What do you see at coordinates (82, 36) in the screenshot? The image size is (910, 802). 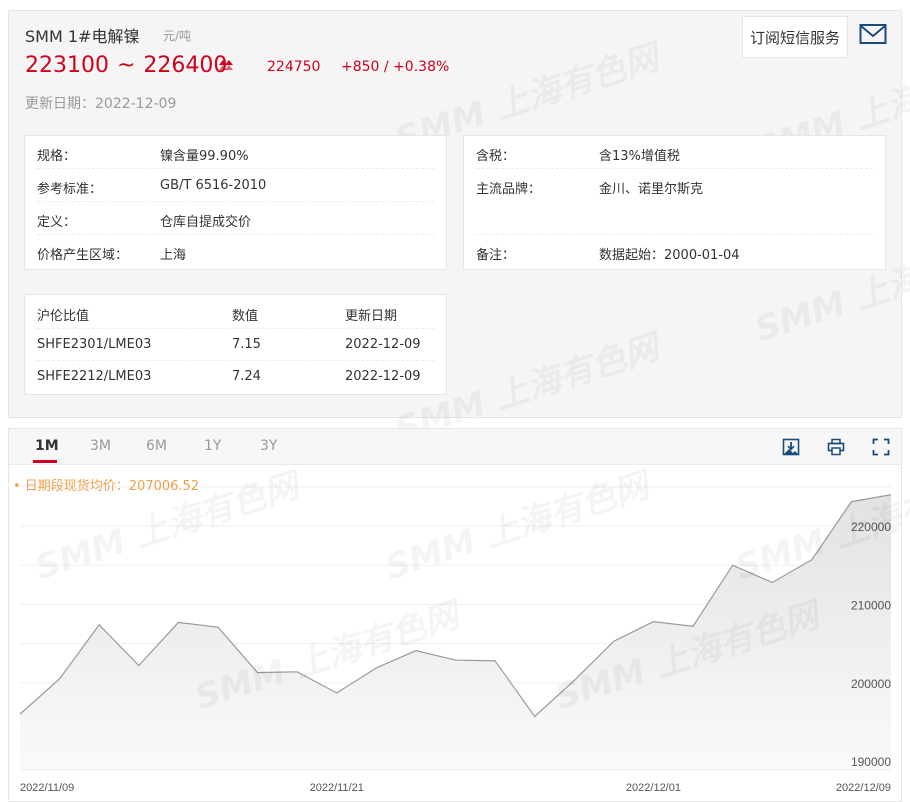 I see `product-title: SMM 1#电解镍` at bounding box center [82, 36].